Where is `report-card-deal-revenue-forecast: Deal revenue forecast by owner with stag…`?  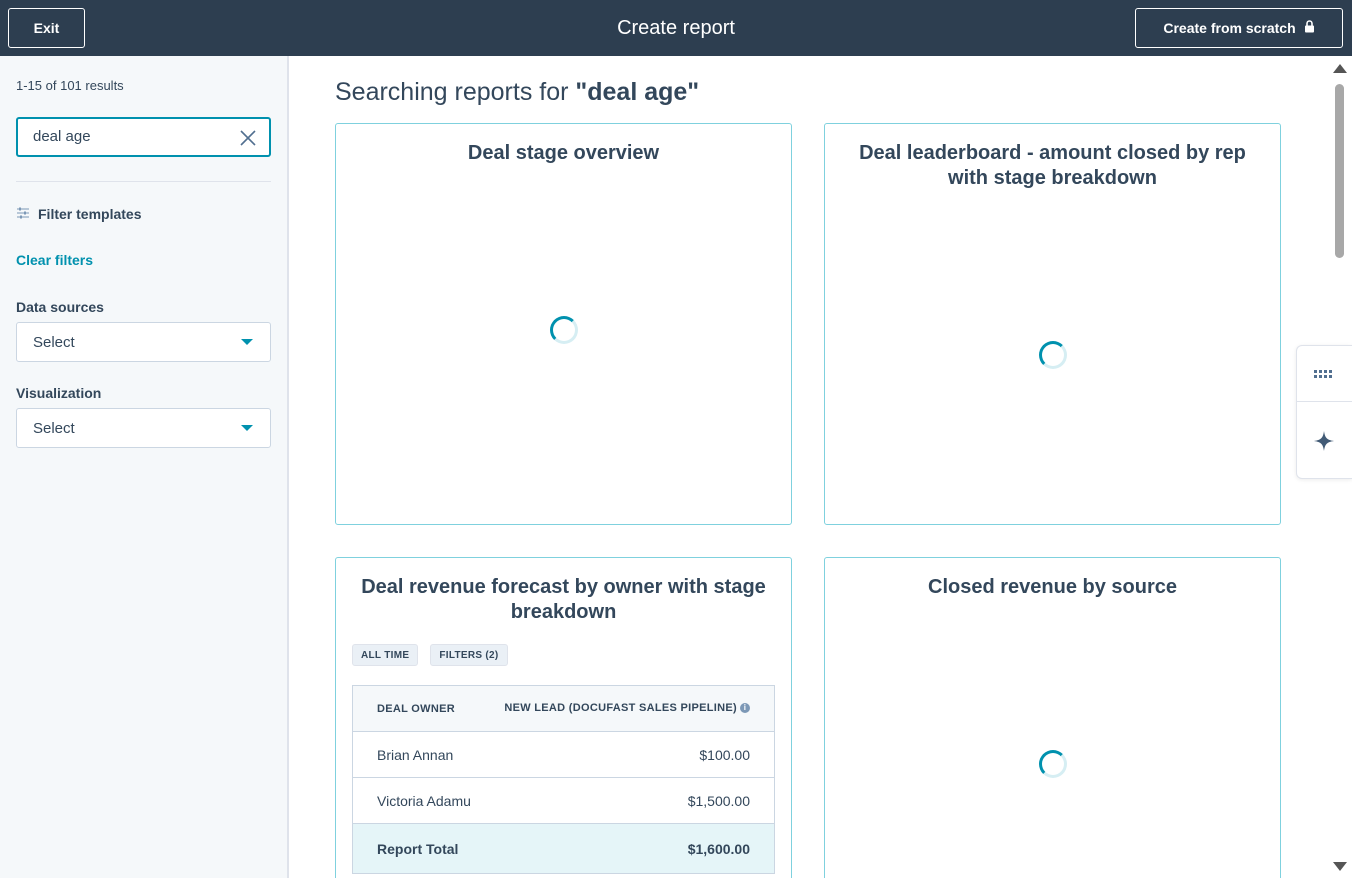
report-card-deal-revenue-forecast: Deal revenue forecast by owner with stag… is located at coordinates (563, 717).